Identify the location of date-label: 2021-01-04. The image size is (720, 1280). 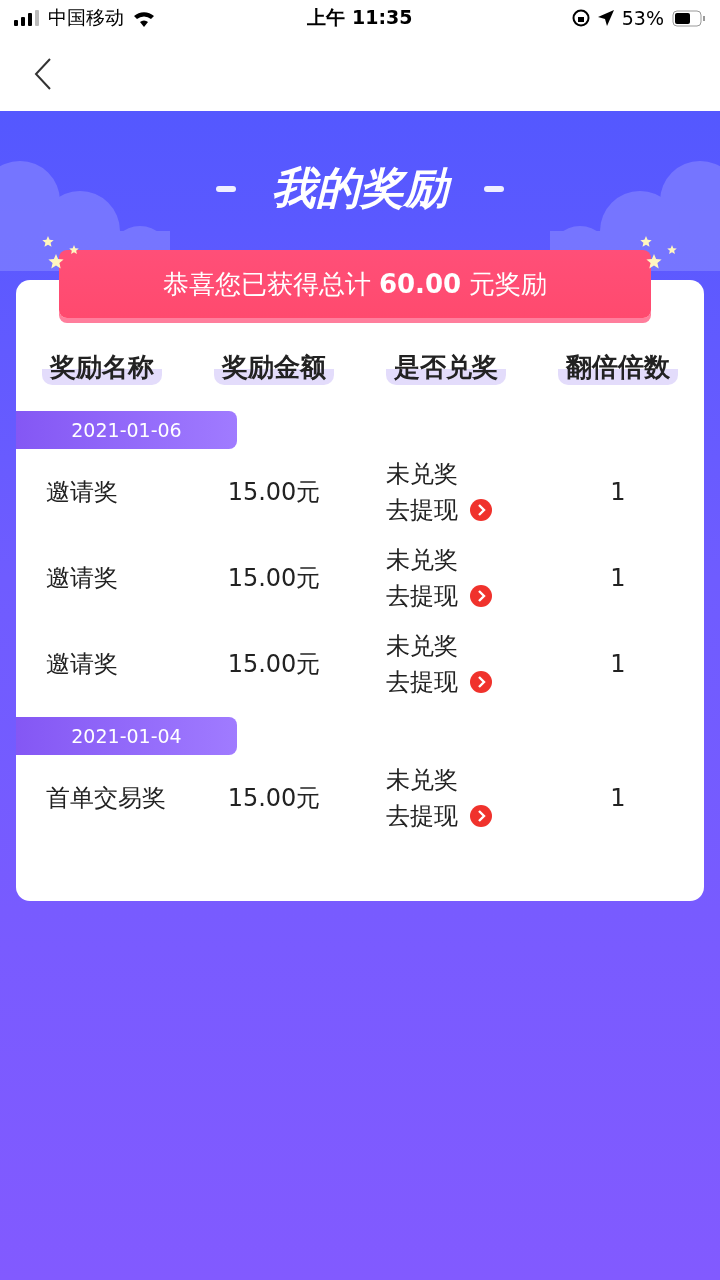
(126, 736).